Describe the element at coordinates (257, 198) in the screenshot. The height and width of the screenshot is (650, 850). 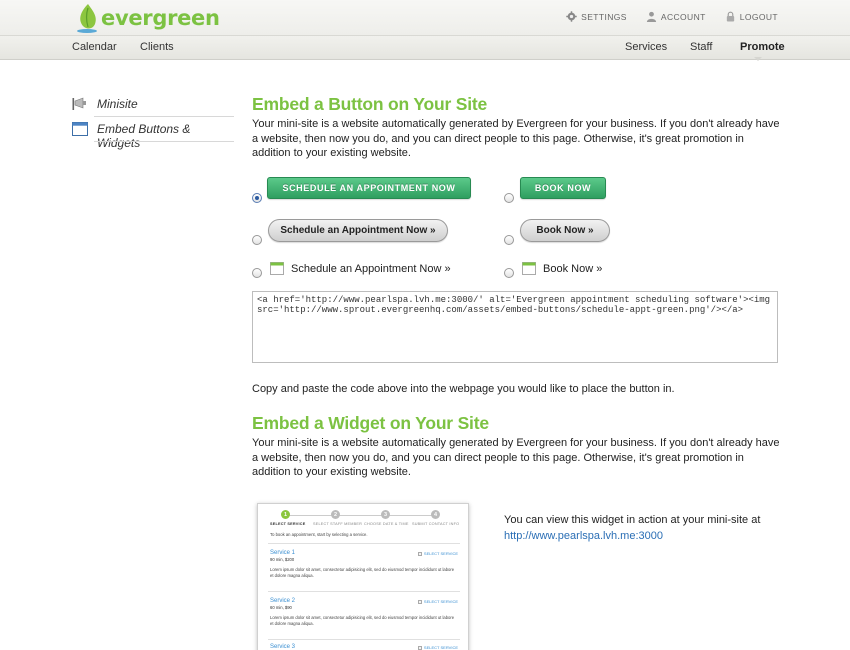
I see `radio-green-long` at that location.